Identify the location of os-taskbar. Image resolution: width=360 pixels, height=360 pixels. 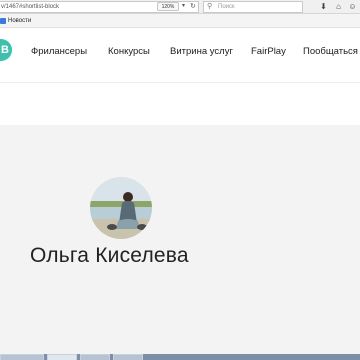
(180, 357).